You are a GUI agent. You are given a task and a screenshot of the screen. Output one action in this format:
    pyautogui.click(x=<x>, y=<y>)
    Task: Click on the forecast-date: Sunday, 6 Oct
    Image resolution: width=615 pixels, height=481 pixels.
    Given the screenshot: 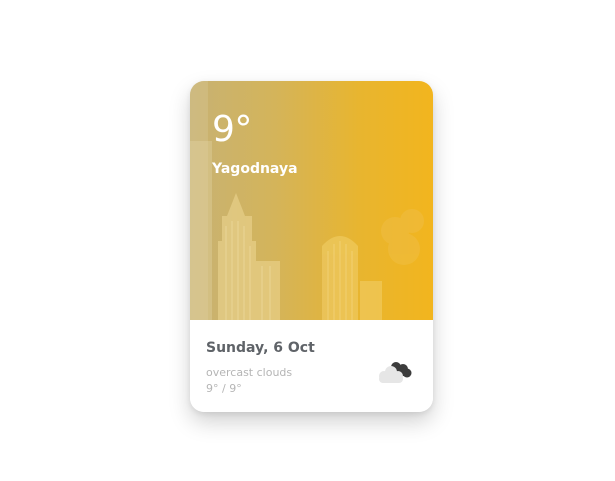 What is the action you would take?
    pyautogui.click(x=260, y=348)
    